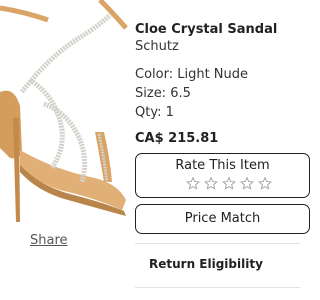  I want to click on rating-stars, so click(231, 183).